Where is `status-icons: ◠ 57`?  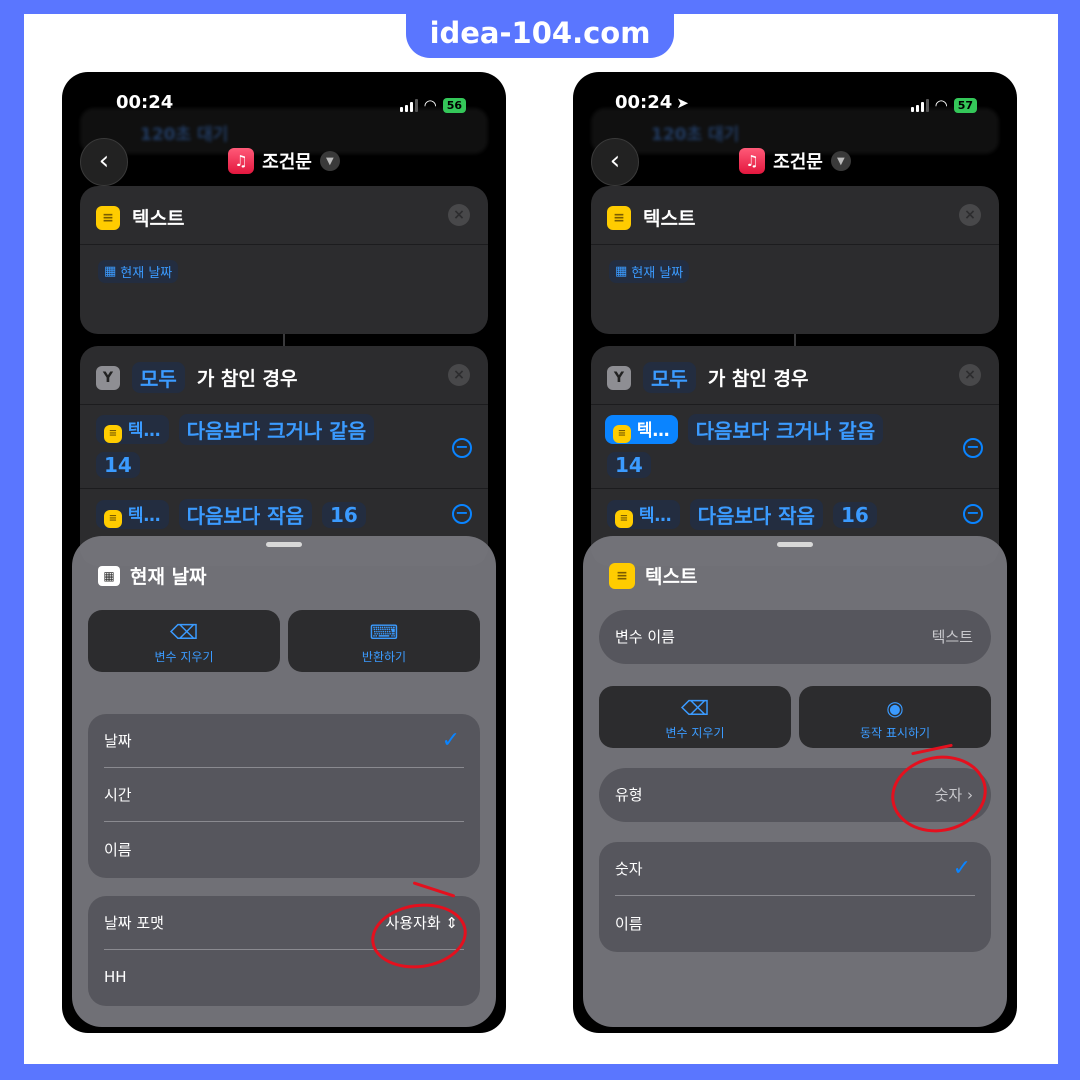 status-icons: ◠ 57 is located at coordinates (943, 105).